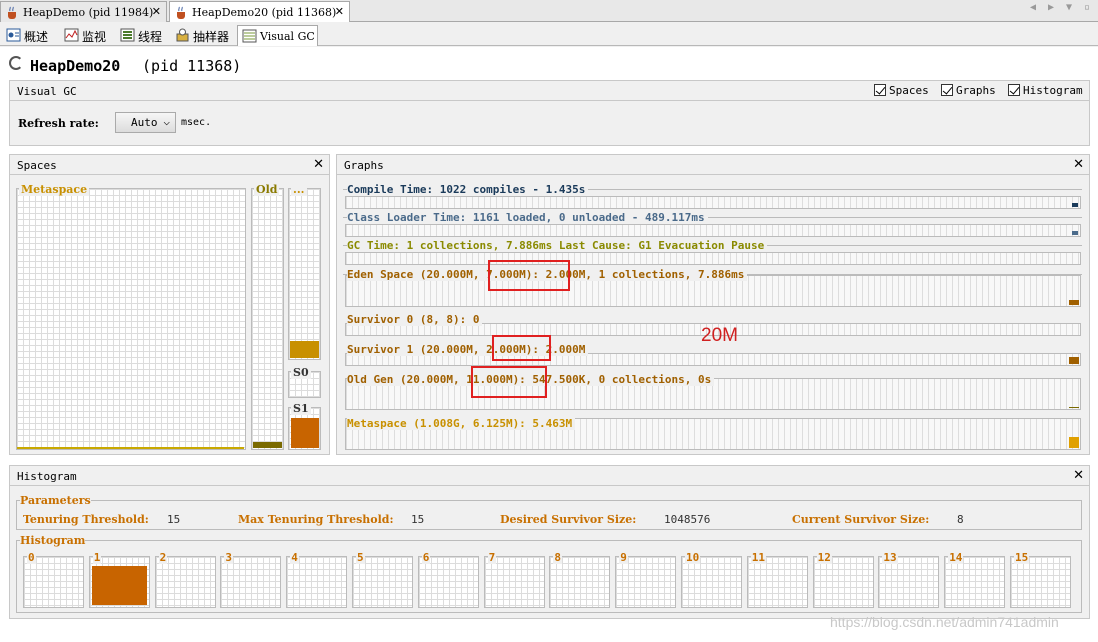  What do you see at coordinates (131, 319) in the screenshot?
I see `metaspace-grid` at bounding box center [131, 319].